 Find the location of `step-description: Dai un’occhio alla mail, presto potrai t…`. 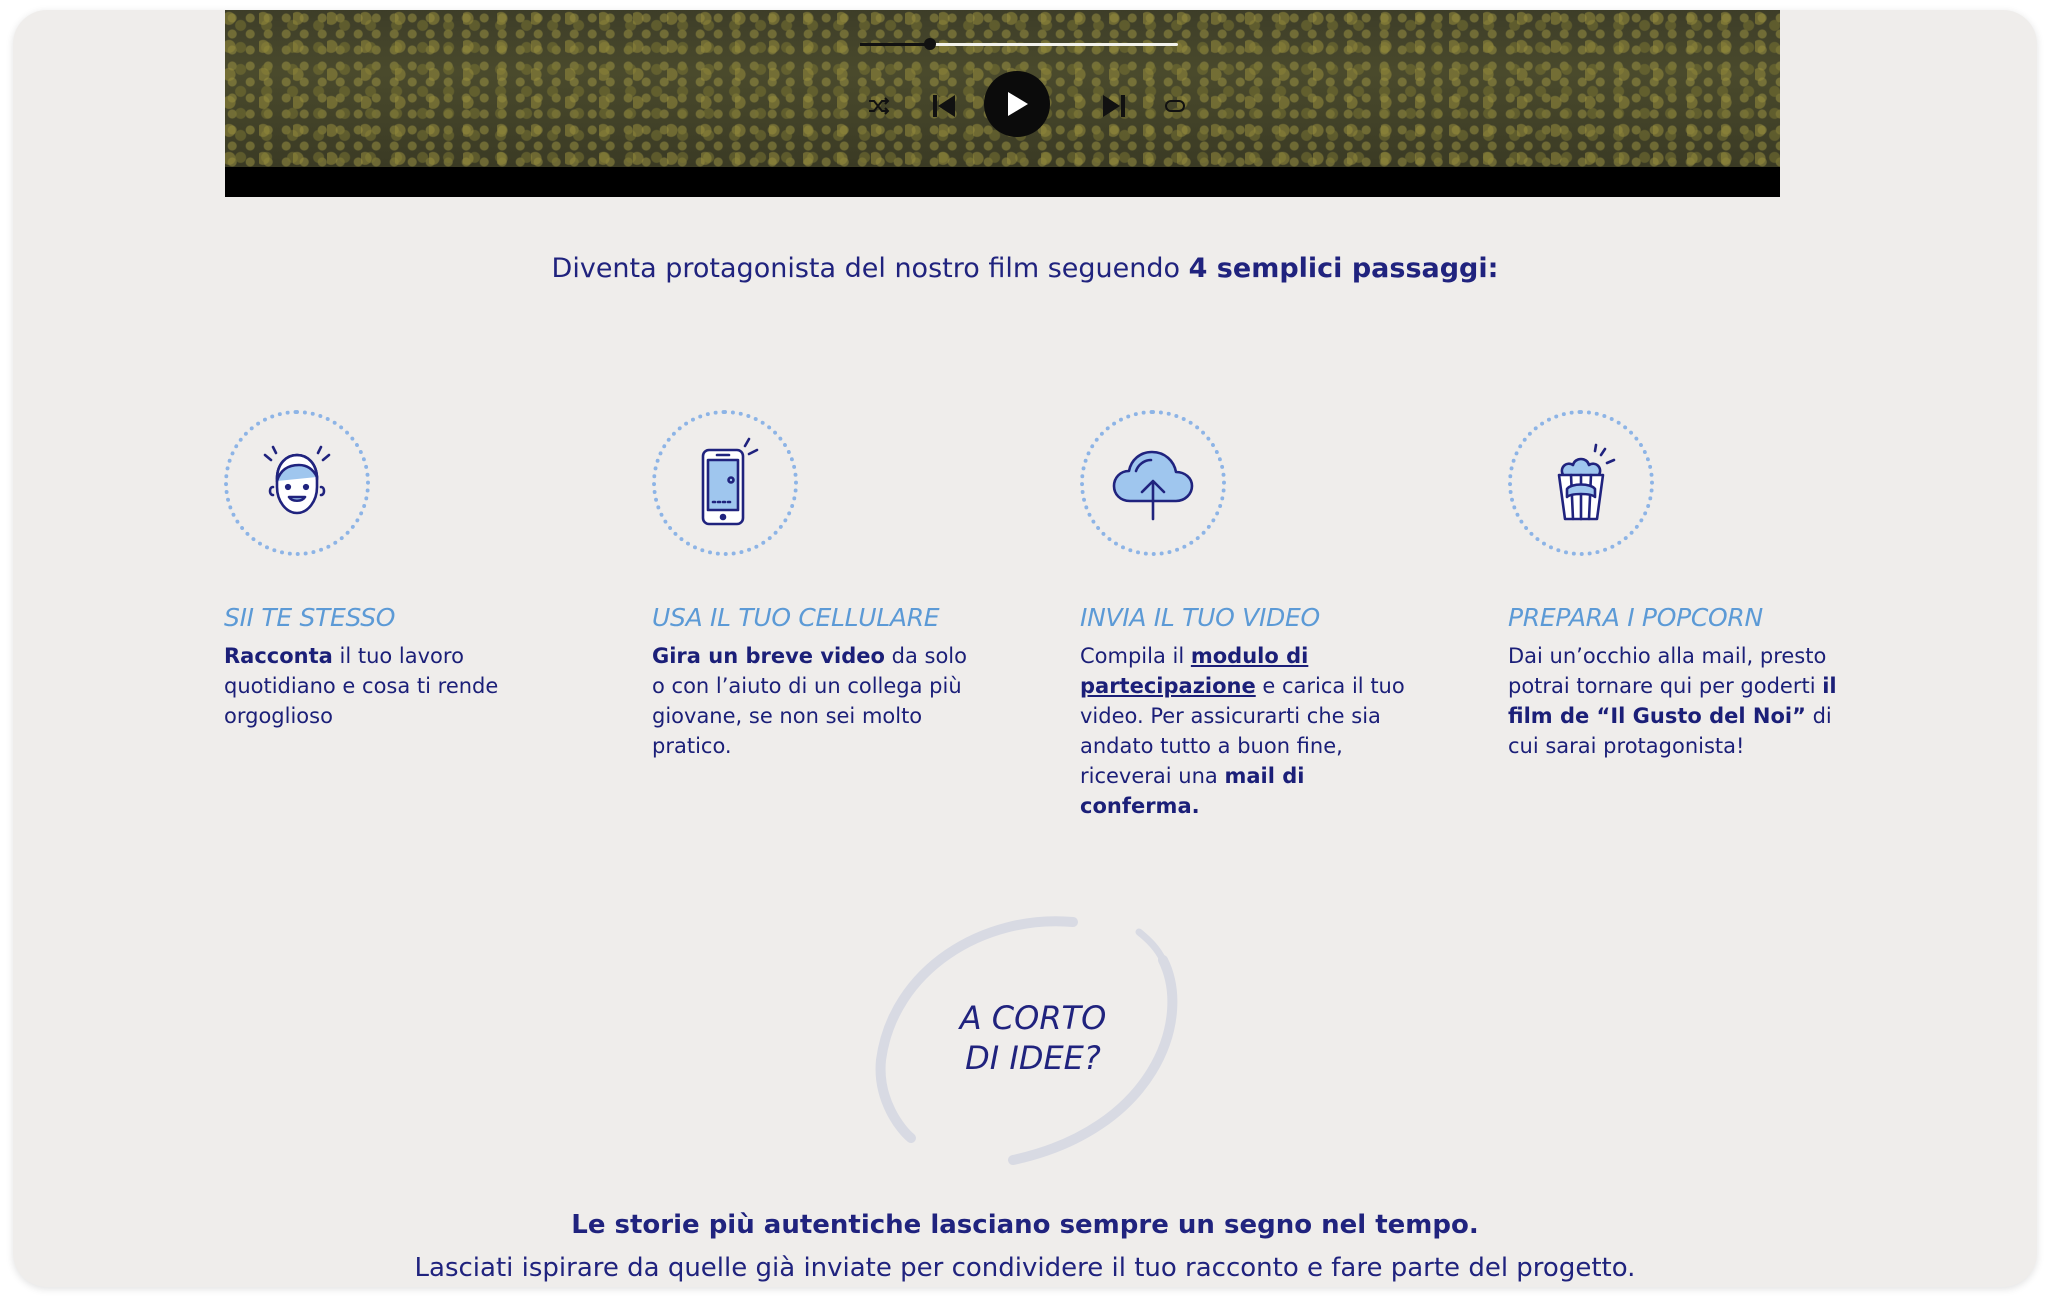

step-description: Dai un’occhio alla mail, presto potrai t… is located at coordinates (1673, 701).